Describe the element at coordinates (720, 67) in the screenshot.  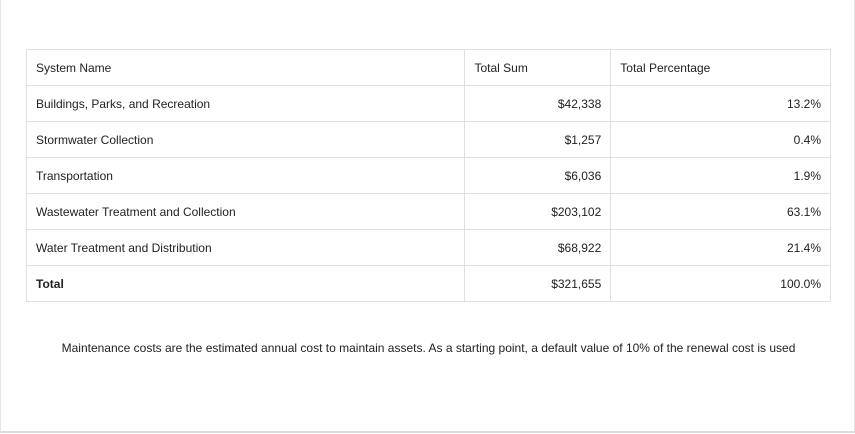
I see `column-header-total-percentage: Total Percentage` at that location.